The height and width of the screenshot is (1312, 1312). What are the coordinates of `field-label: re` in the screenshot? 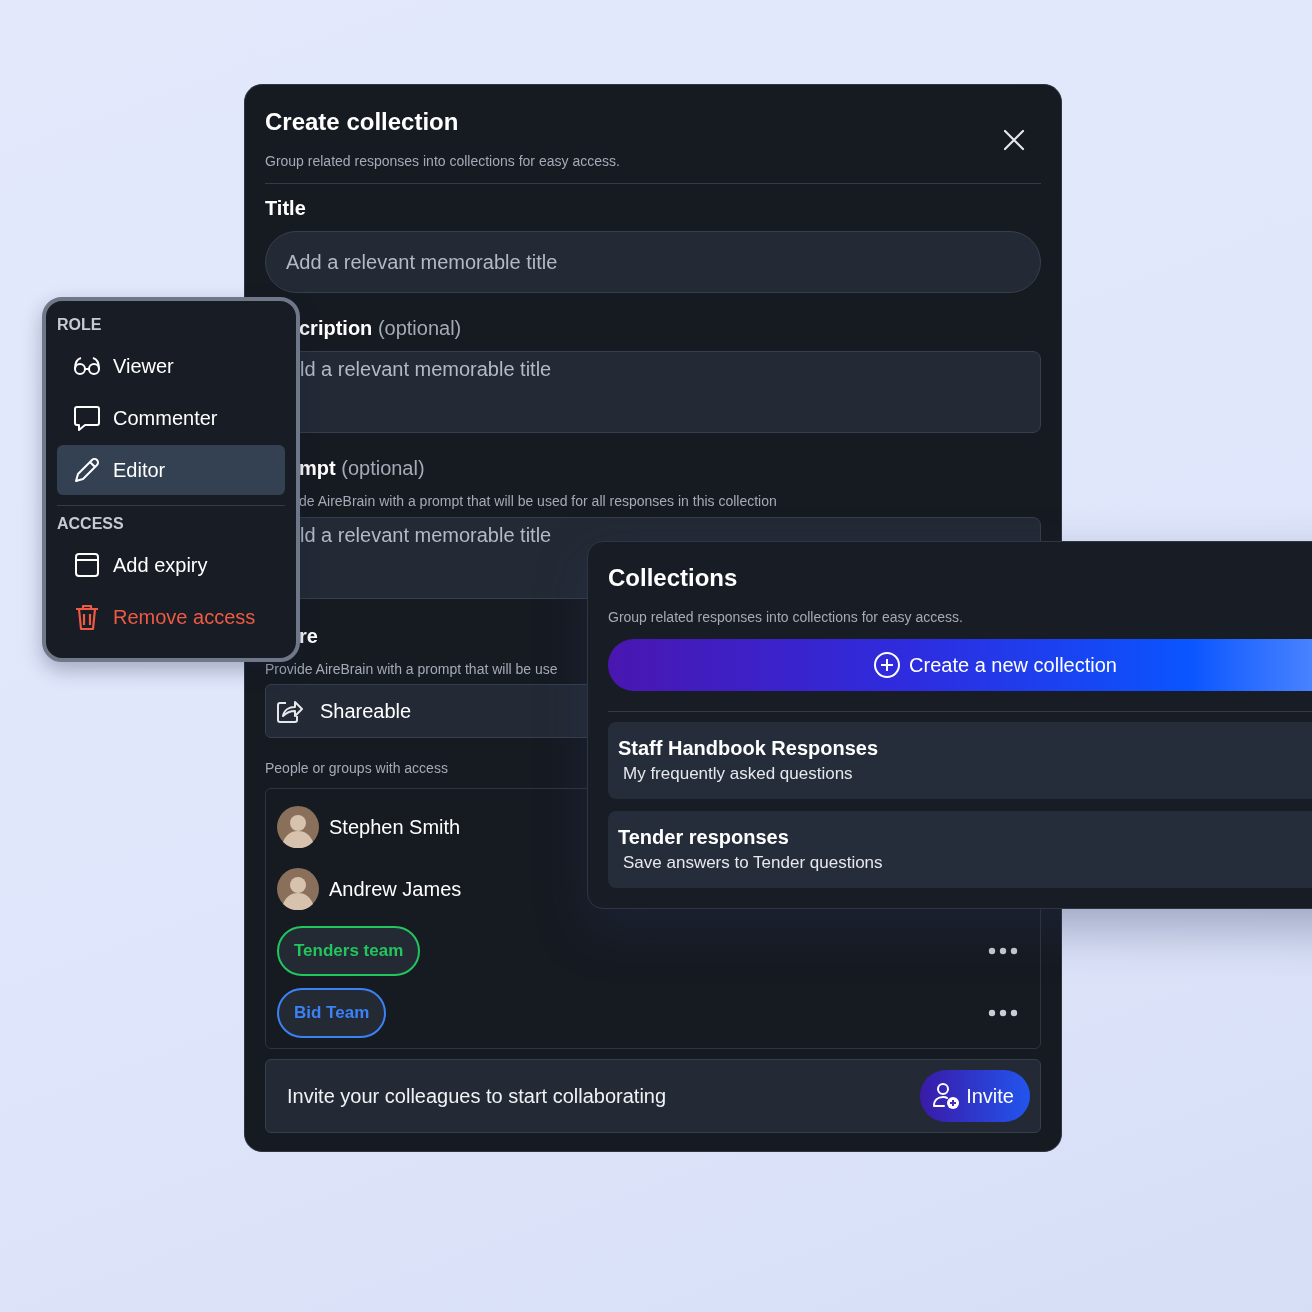 It's located at (308, 636).